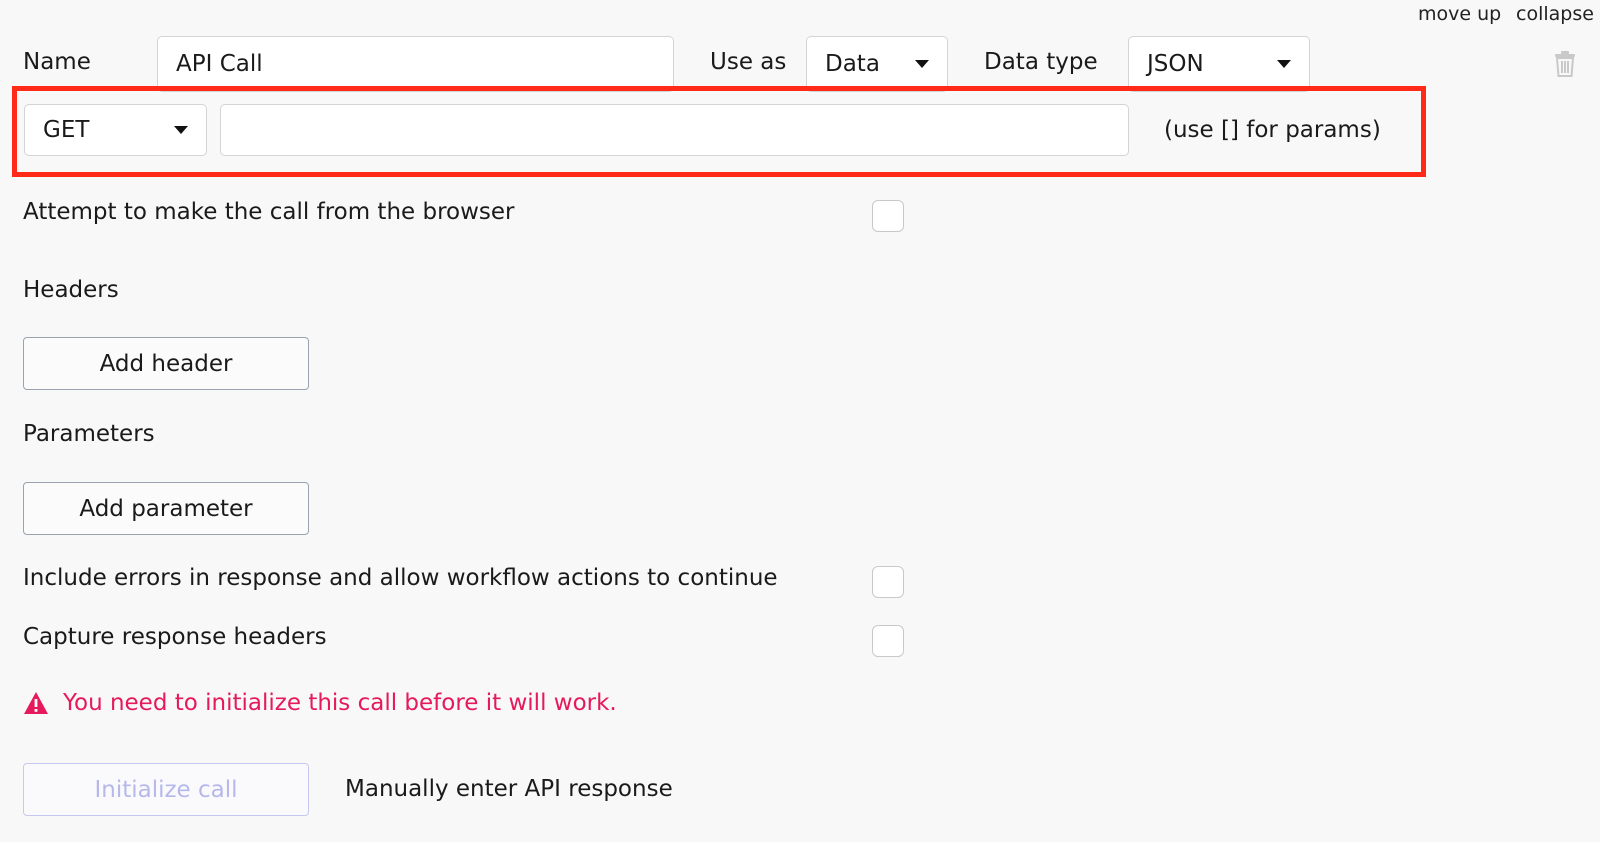 Image resolution: width=1600 pixels, height=842 pixels. Describe the element at coordinates (1219, 64) in the screenshot. I see `data-type-dropdown: JSON` at that location.